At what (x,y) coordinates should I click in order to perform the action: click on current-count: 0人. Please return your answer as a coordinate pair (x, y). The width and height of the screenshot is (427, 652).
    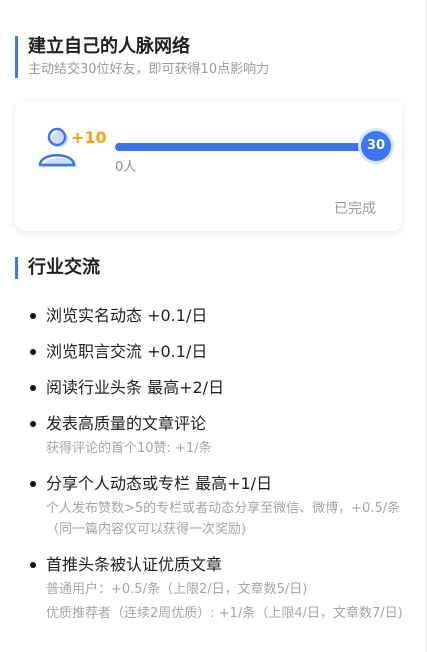
    Looking at the image, I should click on (126, 167).